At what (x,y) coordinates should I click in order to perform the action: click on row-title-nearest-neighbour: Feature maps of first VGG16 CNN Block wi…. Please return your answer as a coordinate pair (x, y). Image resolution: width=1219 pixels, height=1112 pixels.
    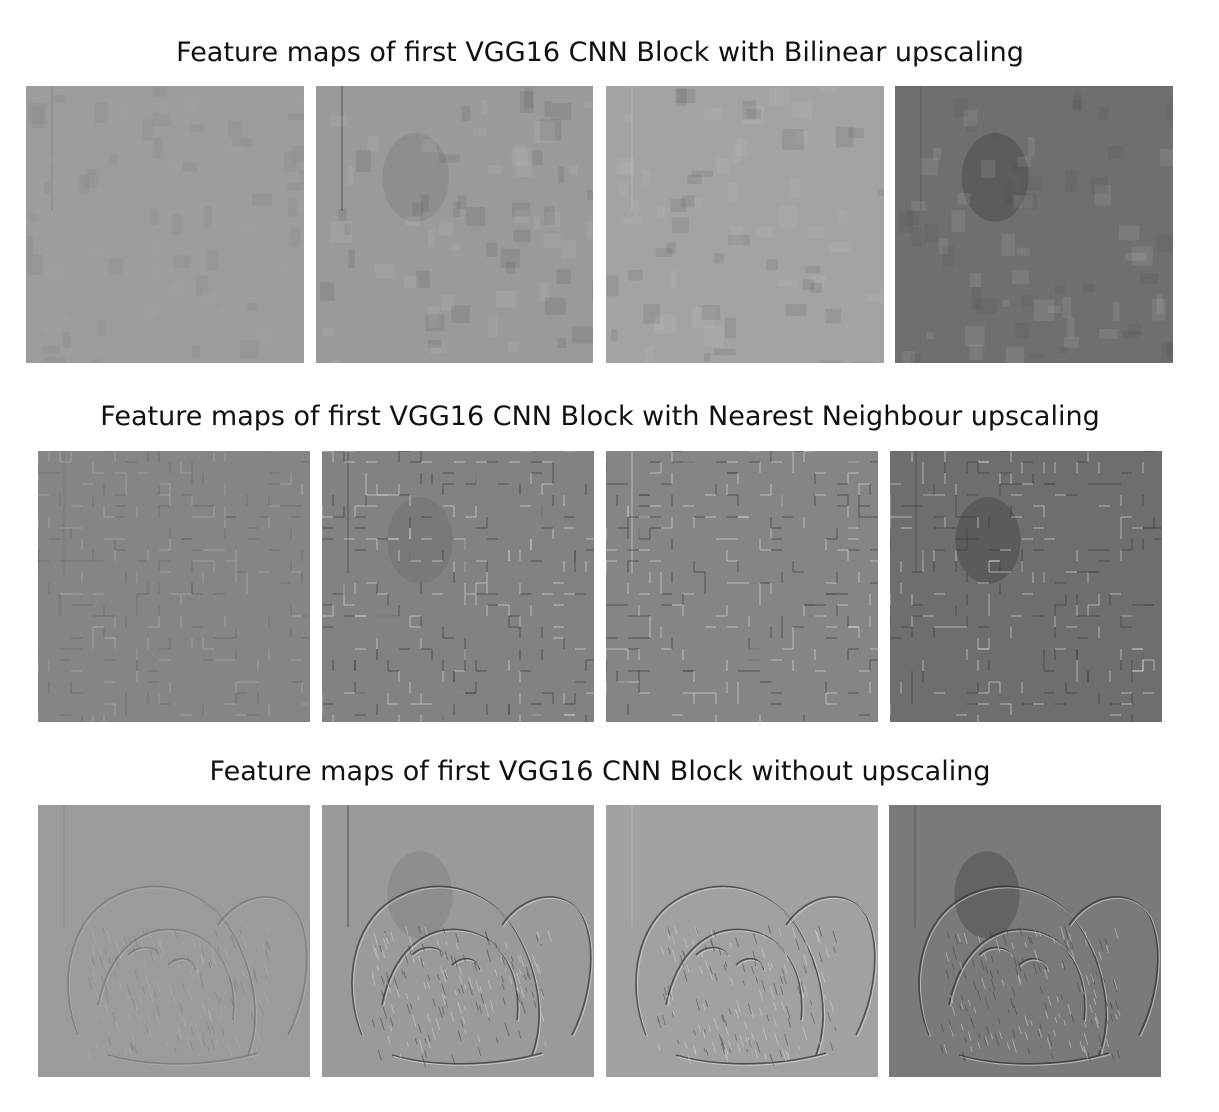
    Looking at the image, I should click on (600, 416).